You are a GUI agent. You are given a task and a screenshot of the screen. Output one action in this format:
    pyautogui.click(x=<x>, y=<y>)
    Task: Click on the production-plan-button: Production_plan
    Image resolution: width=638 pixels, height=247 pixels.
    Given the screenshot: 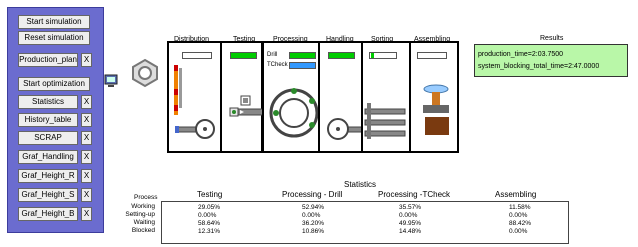 What is the action you would take?
    pyautogui.click(x=48, y=60)
    